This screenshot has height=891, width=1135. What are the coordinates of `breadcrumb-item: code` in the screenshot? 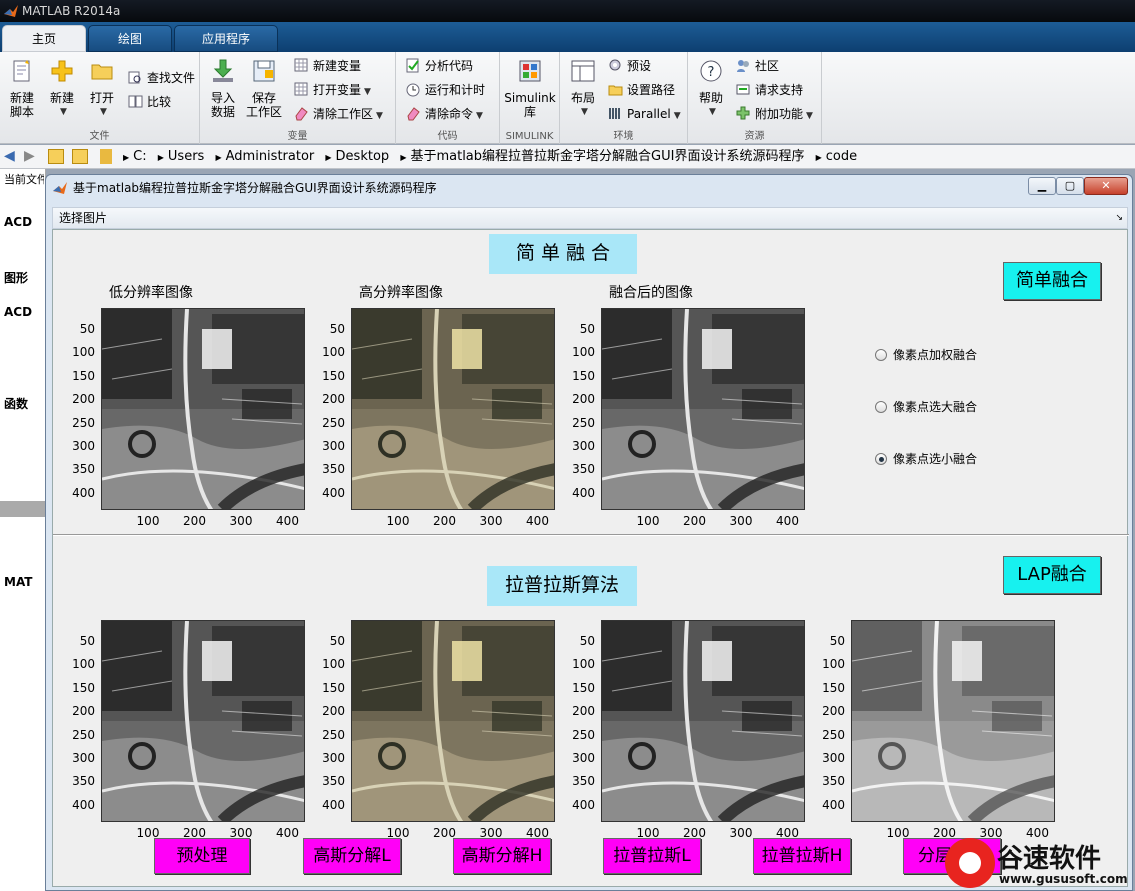 It's located at (841, 156).